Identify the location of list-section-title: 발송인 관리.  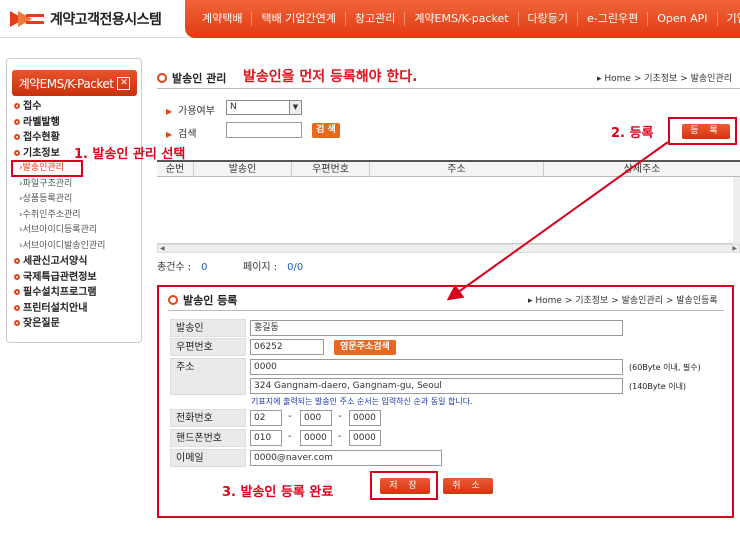
(191, 78).